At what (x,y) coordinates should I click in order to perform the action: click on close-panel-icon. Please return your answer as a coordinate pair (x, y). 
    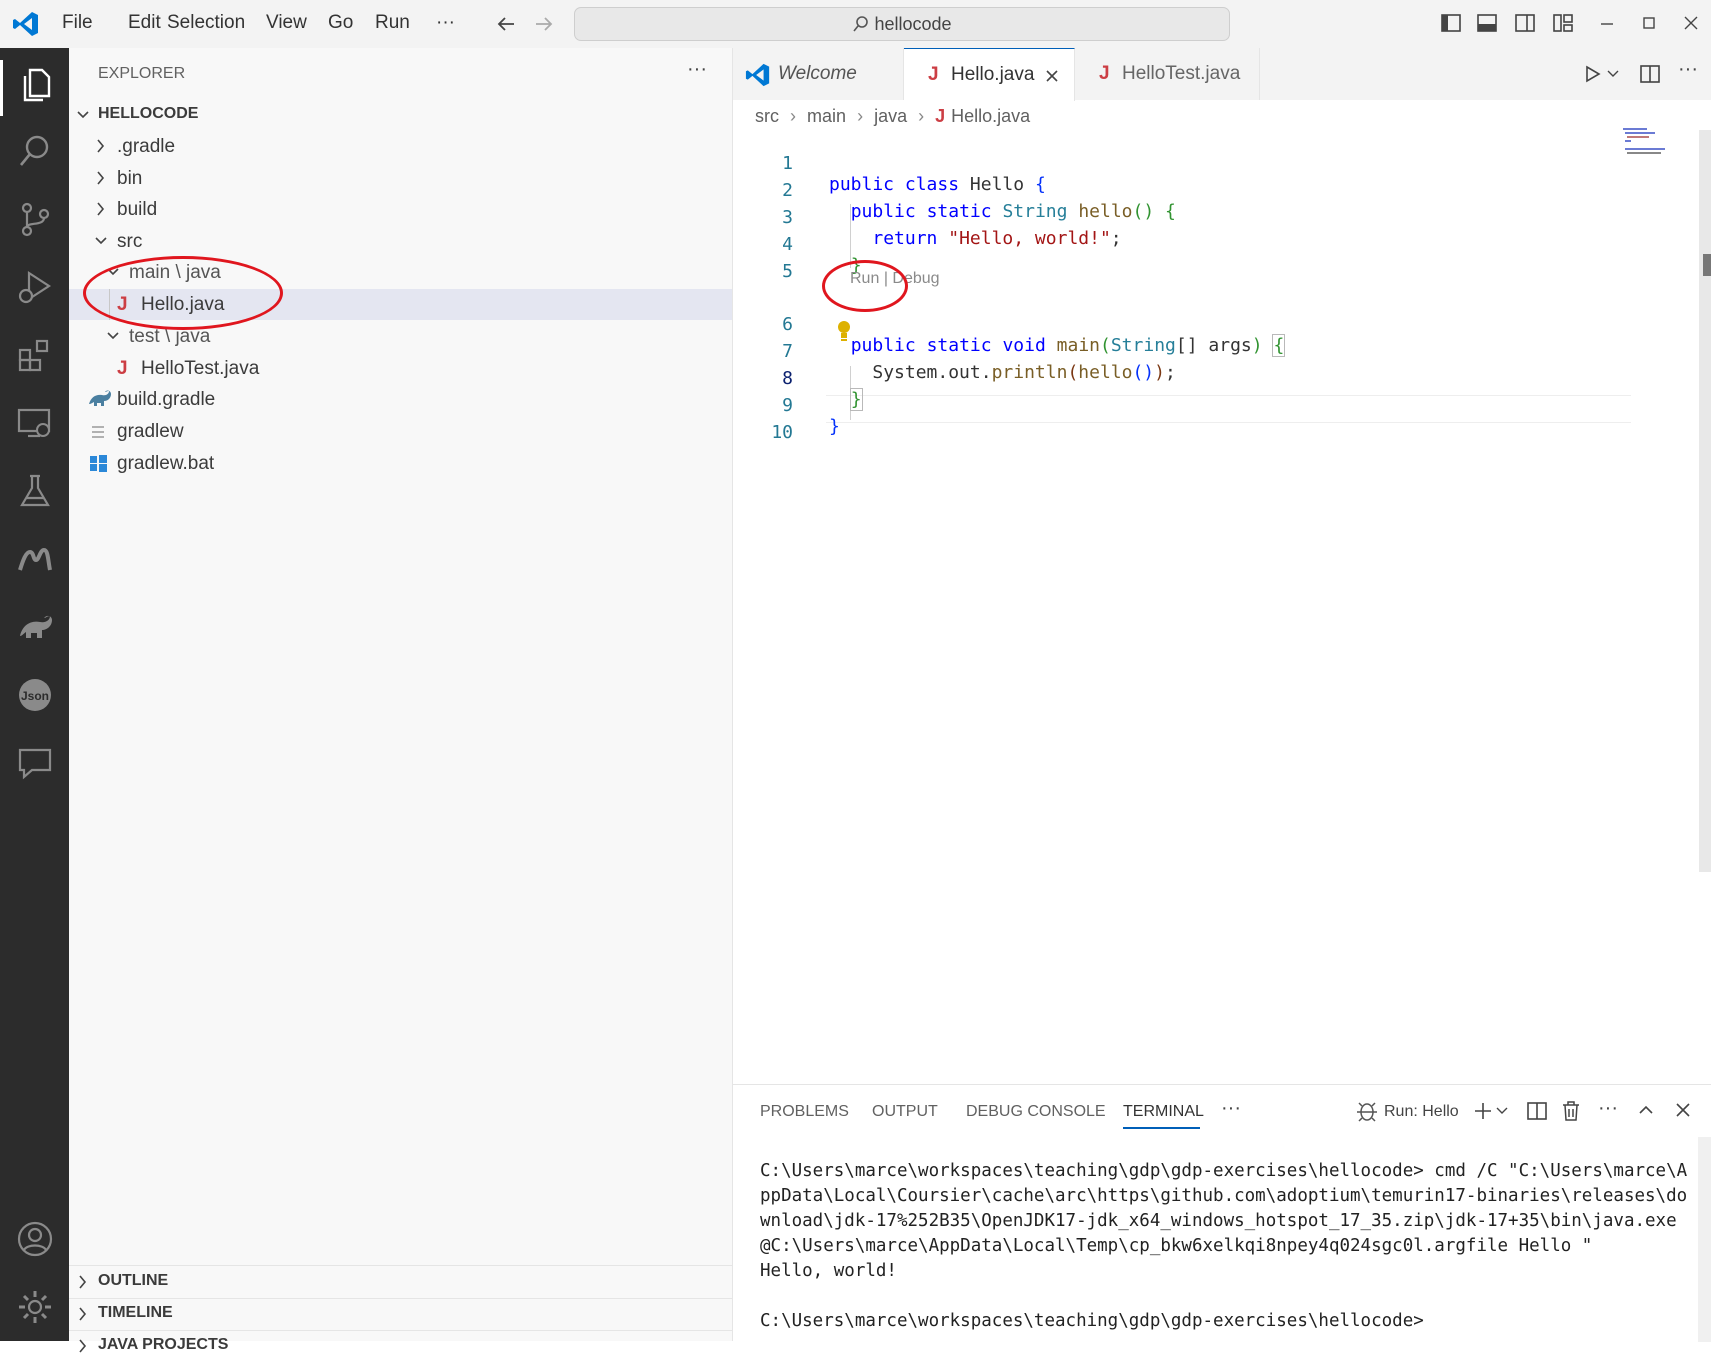
    Looking at the image, I should click on (1683, 1110).